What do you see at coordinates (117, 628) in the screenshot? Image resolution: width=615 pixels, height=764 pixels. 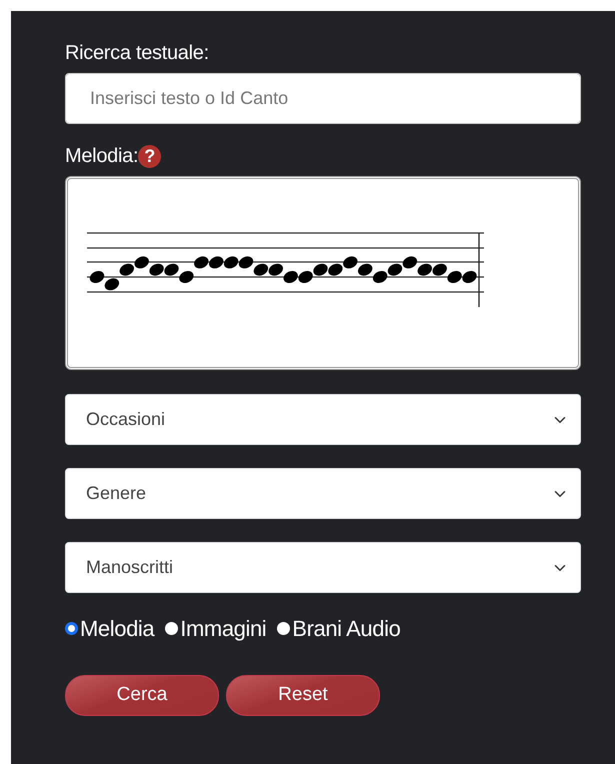 I see `radio-label: Melodia` at bounding box center [117, 628].